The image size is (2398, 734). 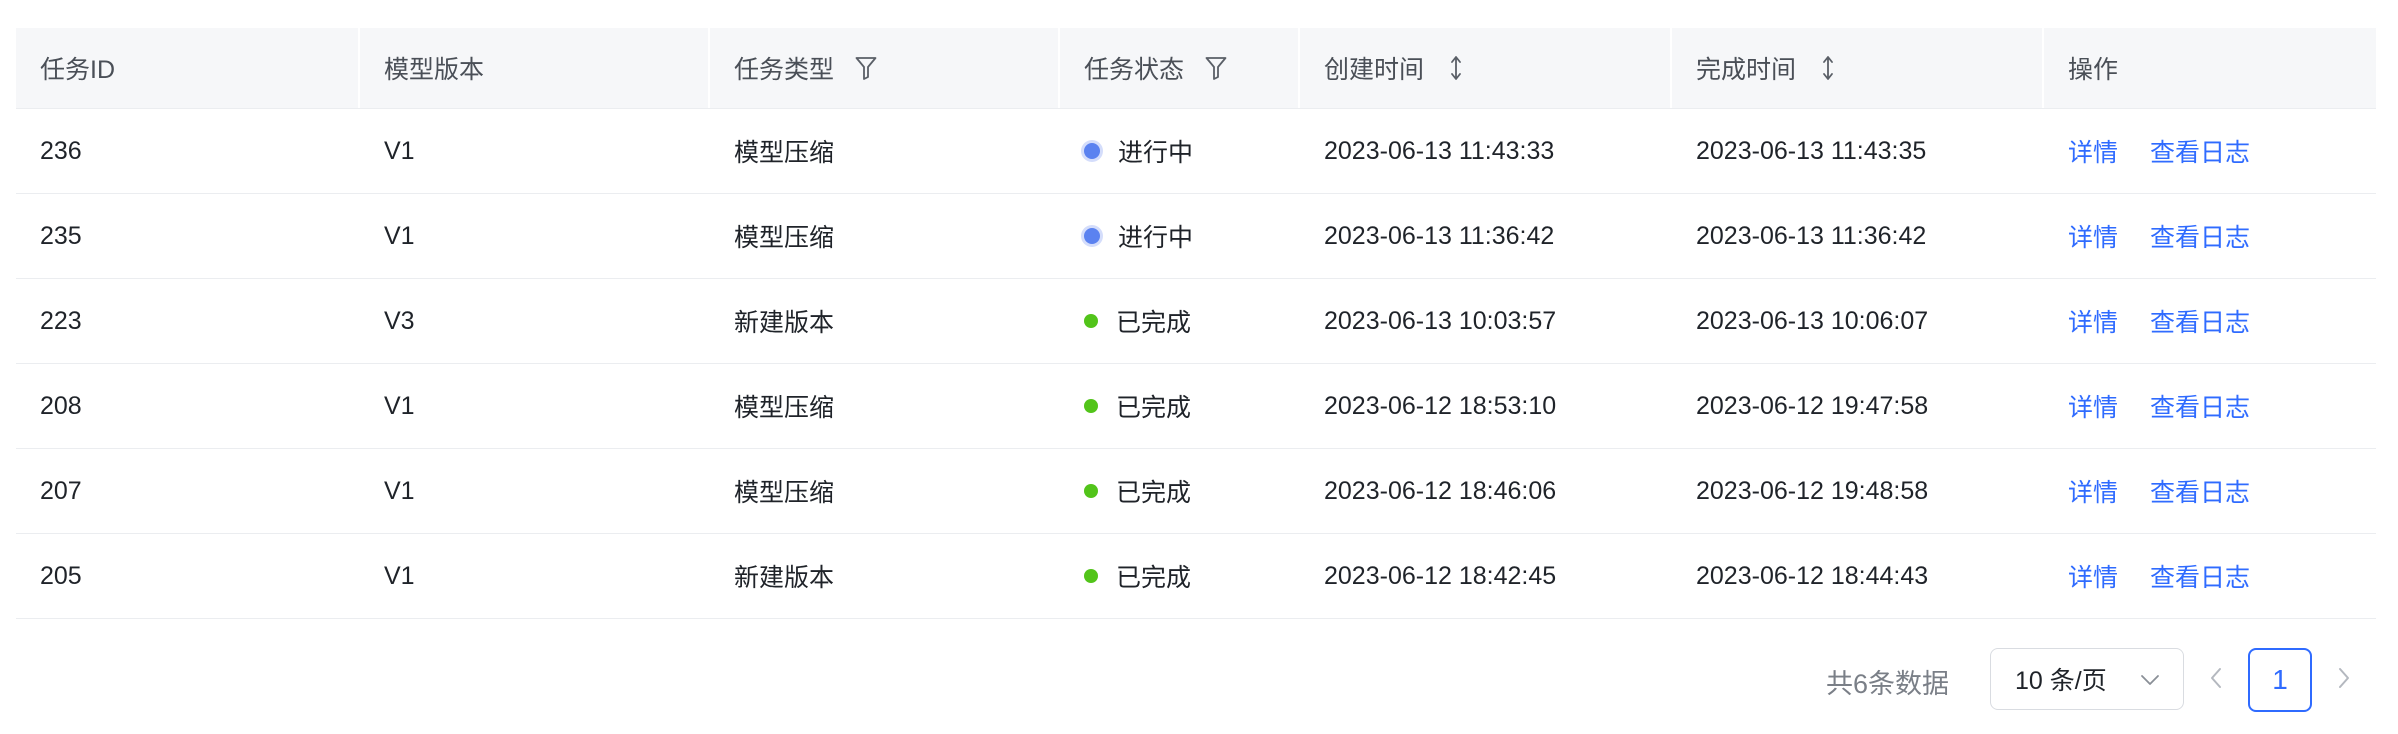 I want to click on cell-finished-time: 2023-06-13 11:36:42, so click(x=1858, y=236).